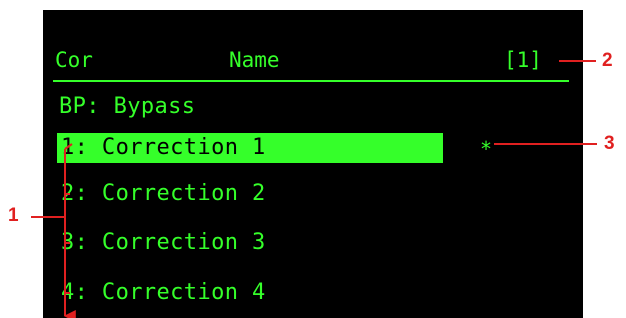 This screenshot has width=626, height=318. What do you see at coordinates (161, 194) in the screenshot?
I see `list-item-correction-2: 2: Correction 2` at bounding box center [161, 194].